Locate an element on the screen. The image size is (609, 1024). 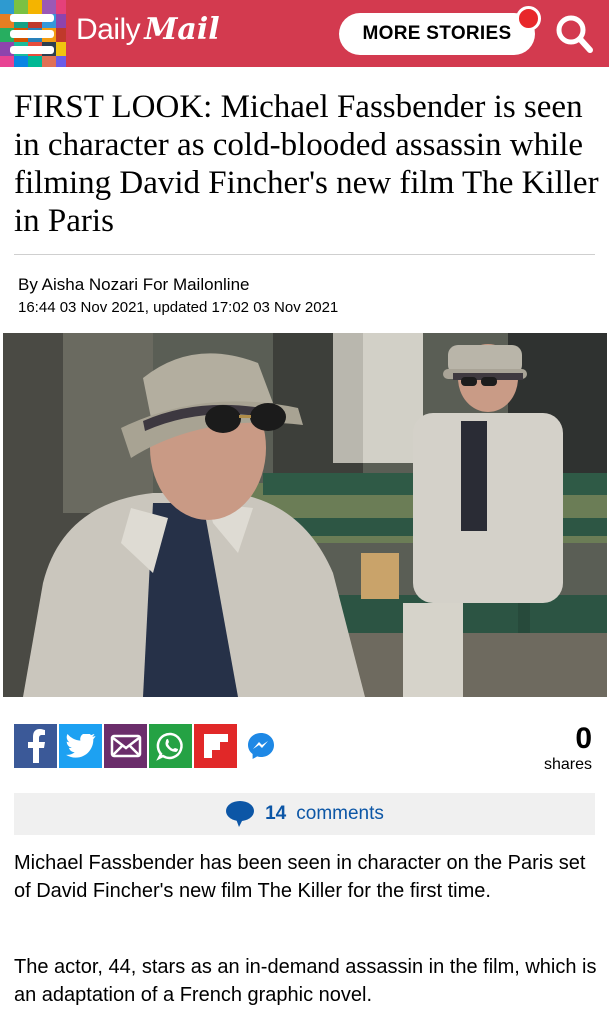
share-buttons is located at coordinates (148, 746).